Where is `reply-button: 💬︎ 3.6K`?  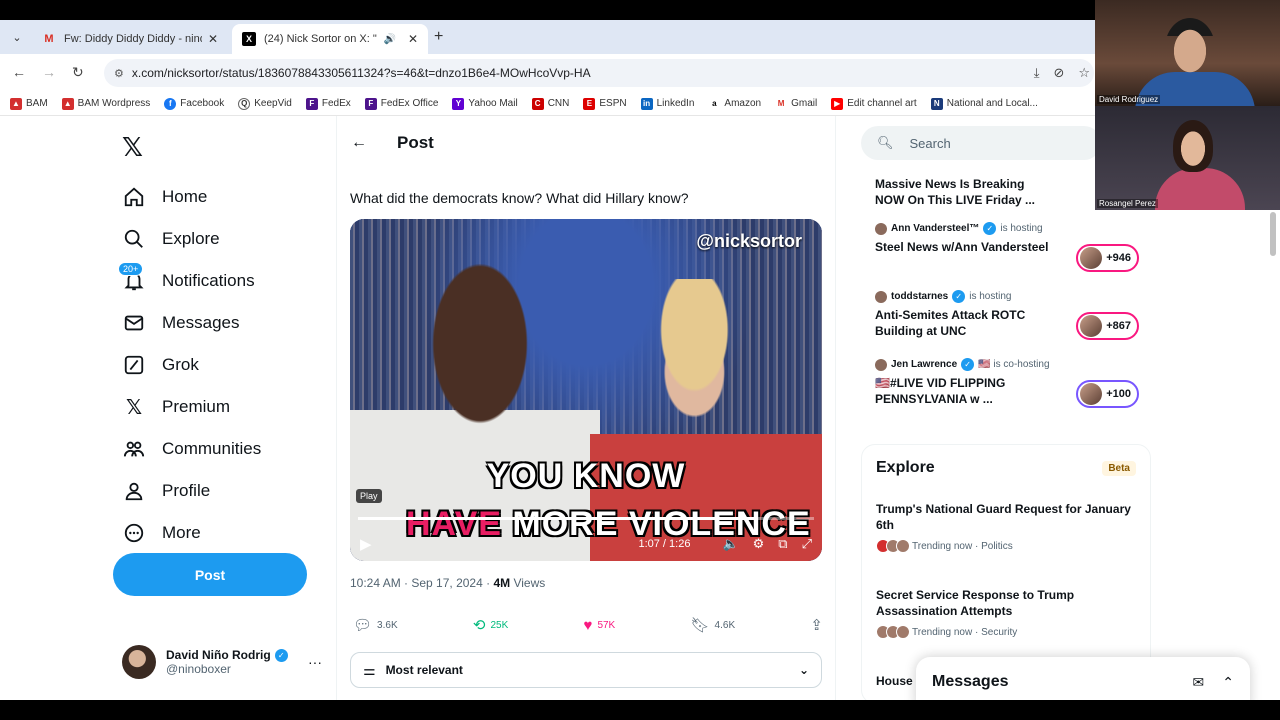
reply-button: 💬︎ 3.6K is located at coordinates (375, 625).